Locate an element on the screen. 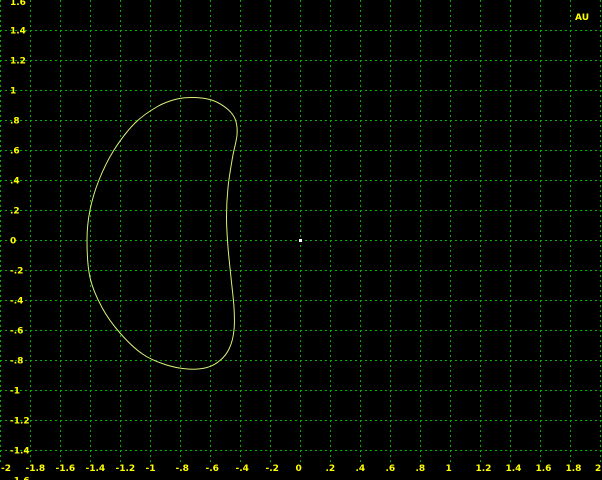 The width and height of the screenshot is (602, 480). y-tick-label: -1 is located at coordinates (15, 392).